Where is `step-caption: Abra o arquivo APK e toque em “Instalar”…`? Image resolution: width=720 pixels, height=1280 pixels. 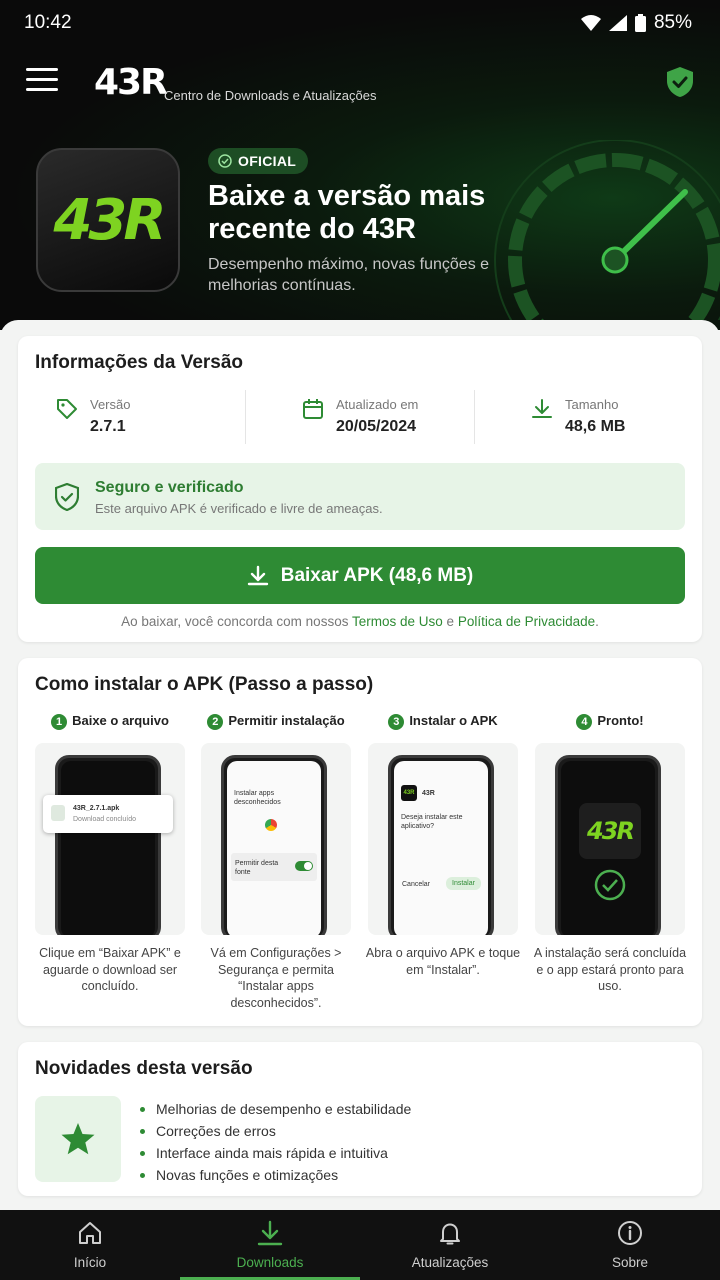
step-caption: Abra o arquivo APK e toque em “Instalar”… is located at coordinates (443, 961).